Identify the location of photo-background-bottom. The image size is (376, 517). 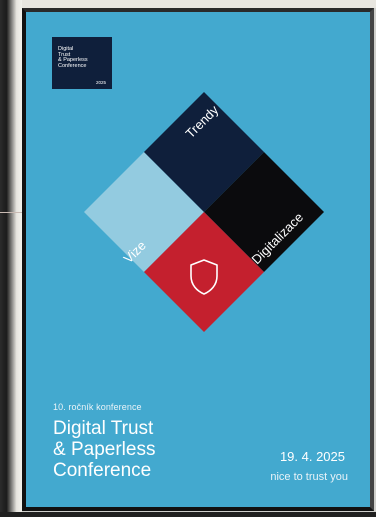
(188, 514).